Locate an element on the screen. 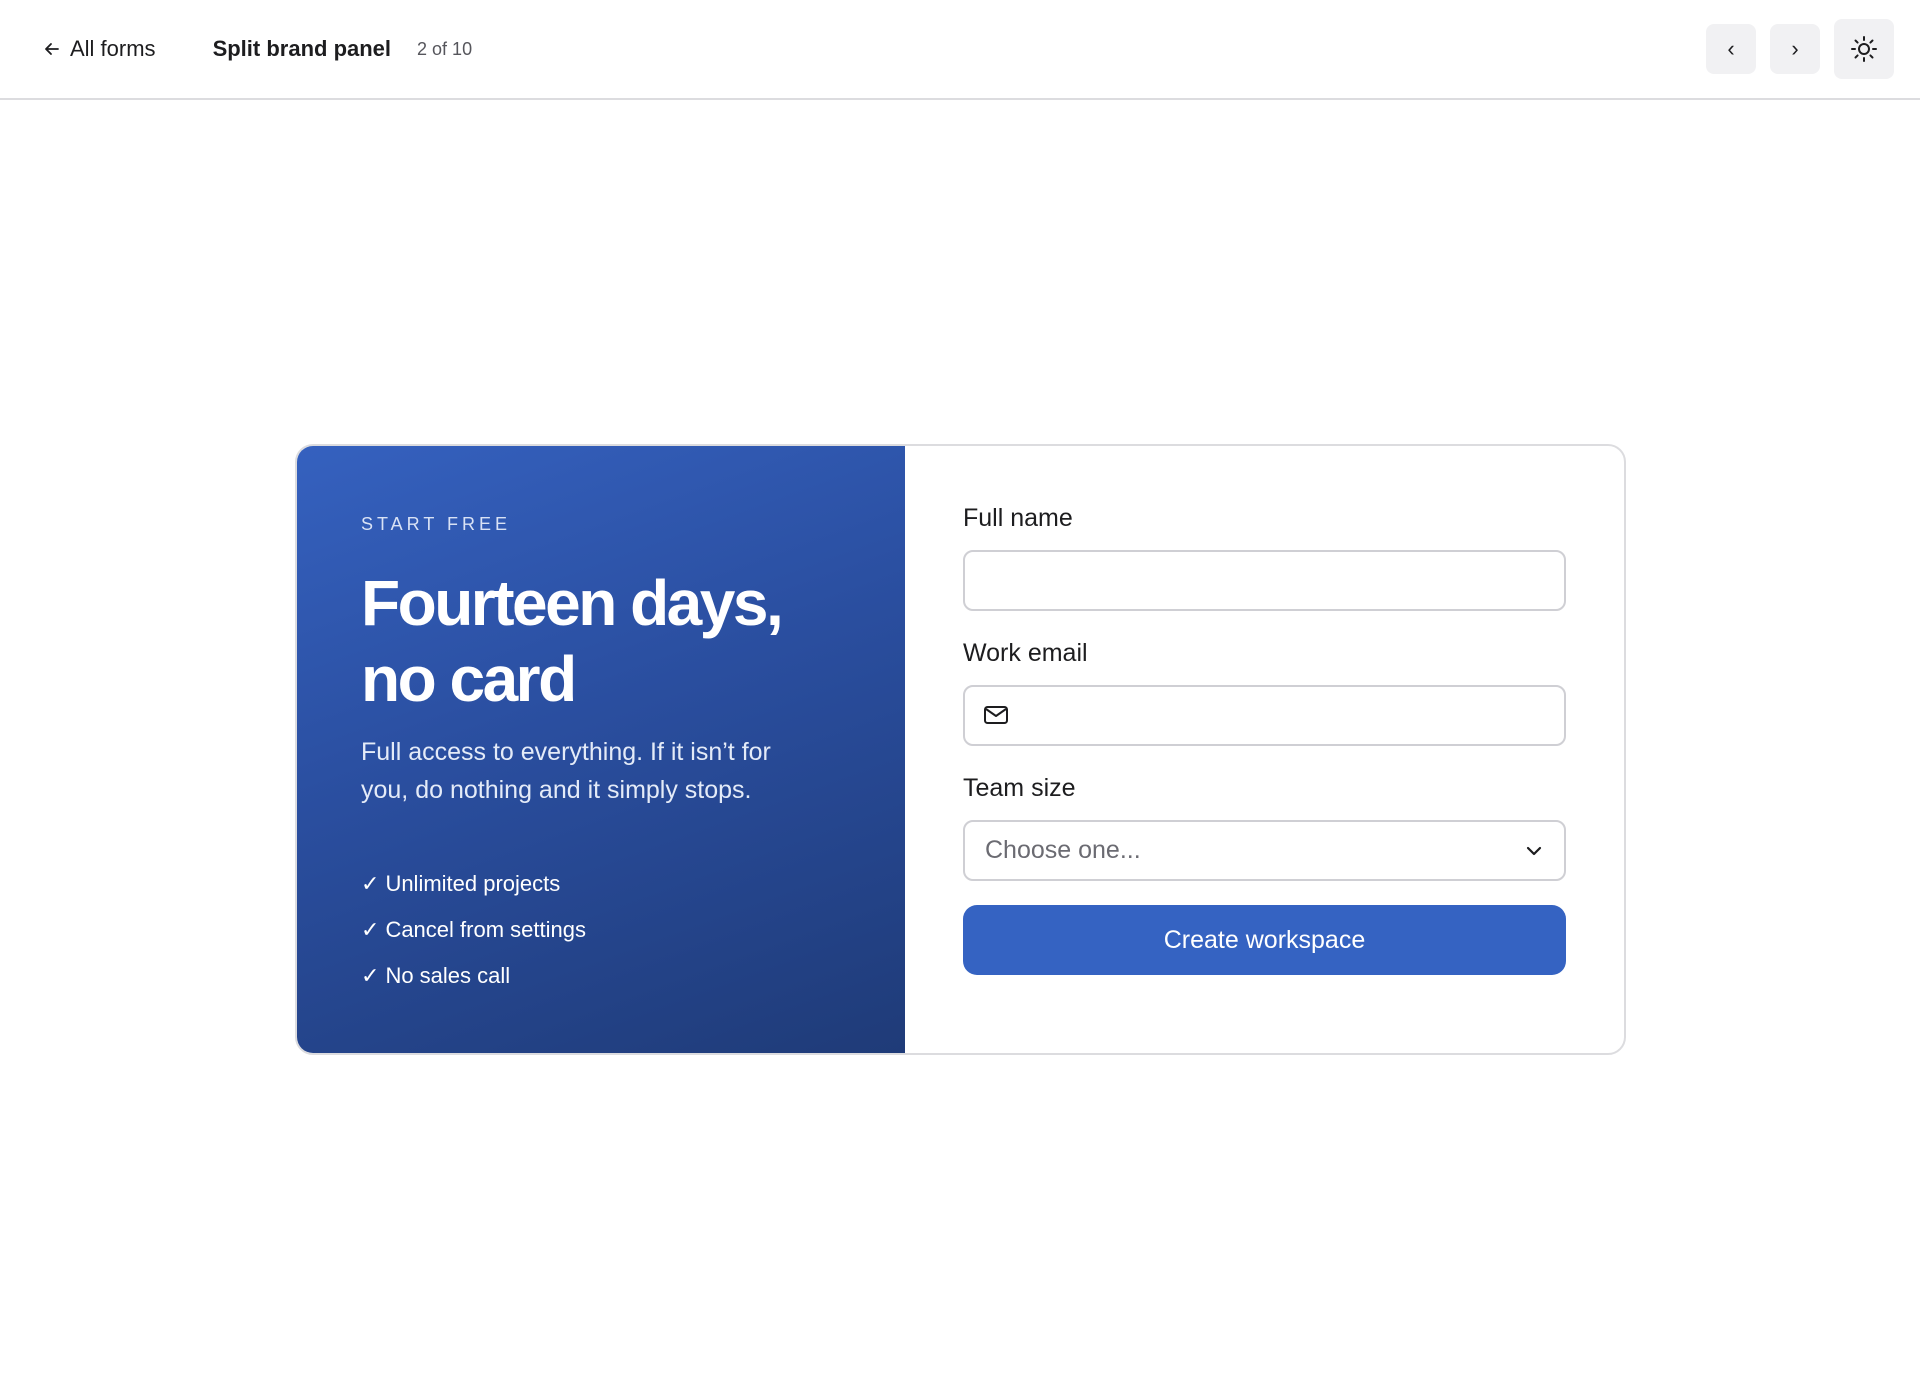  sun-icon is located at coordinates (1864, 49).